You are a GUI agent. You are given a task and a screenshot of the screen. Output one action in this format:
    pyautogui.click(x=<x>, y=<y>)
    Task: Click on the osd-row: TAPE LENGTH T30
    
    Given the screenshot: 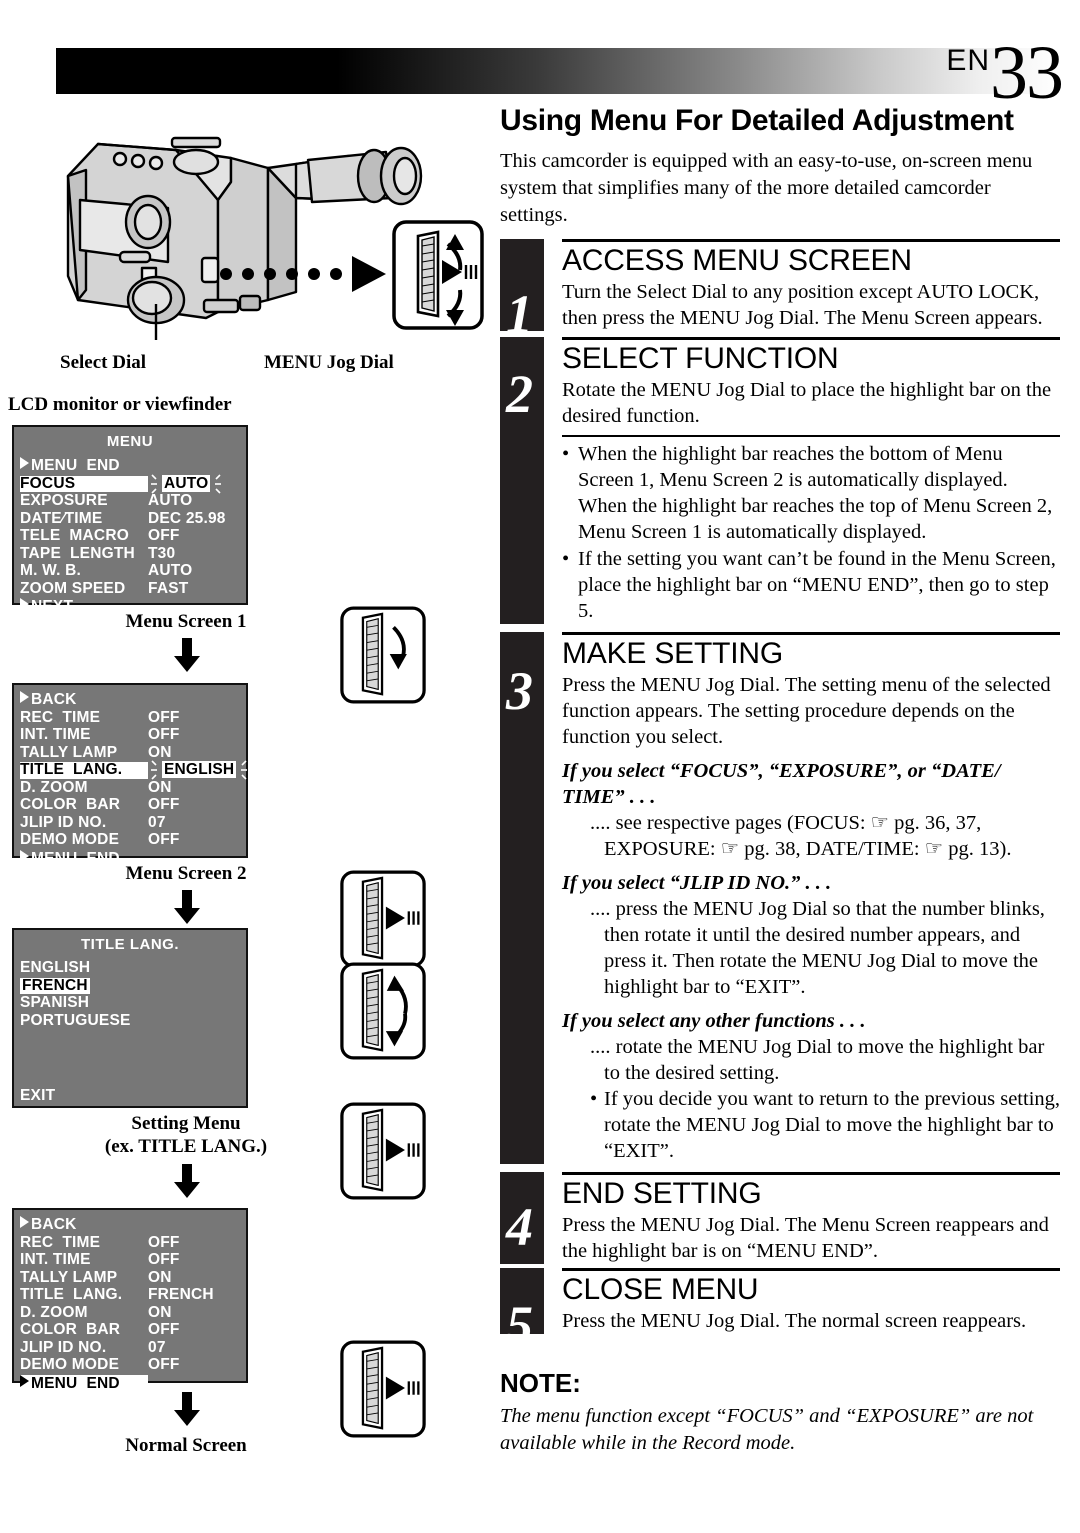 What is the action you would take?
    pyautogui.click(x=130, y=553)
    